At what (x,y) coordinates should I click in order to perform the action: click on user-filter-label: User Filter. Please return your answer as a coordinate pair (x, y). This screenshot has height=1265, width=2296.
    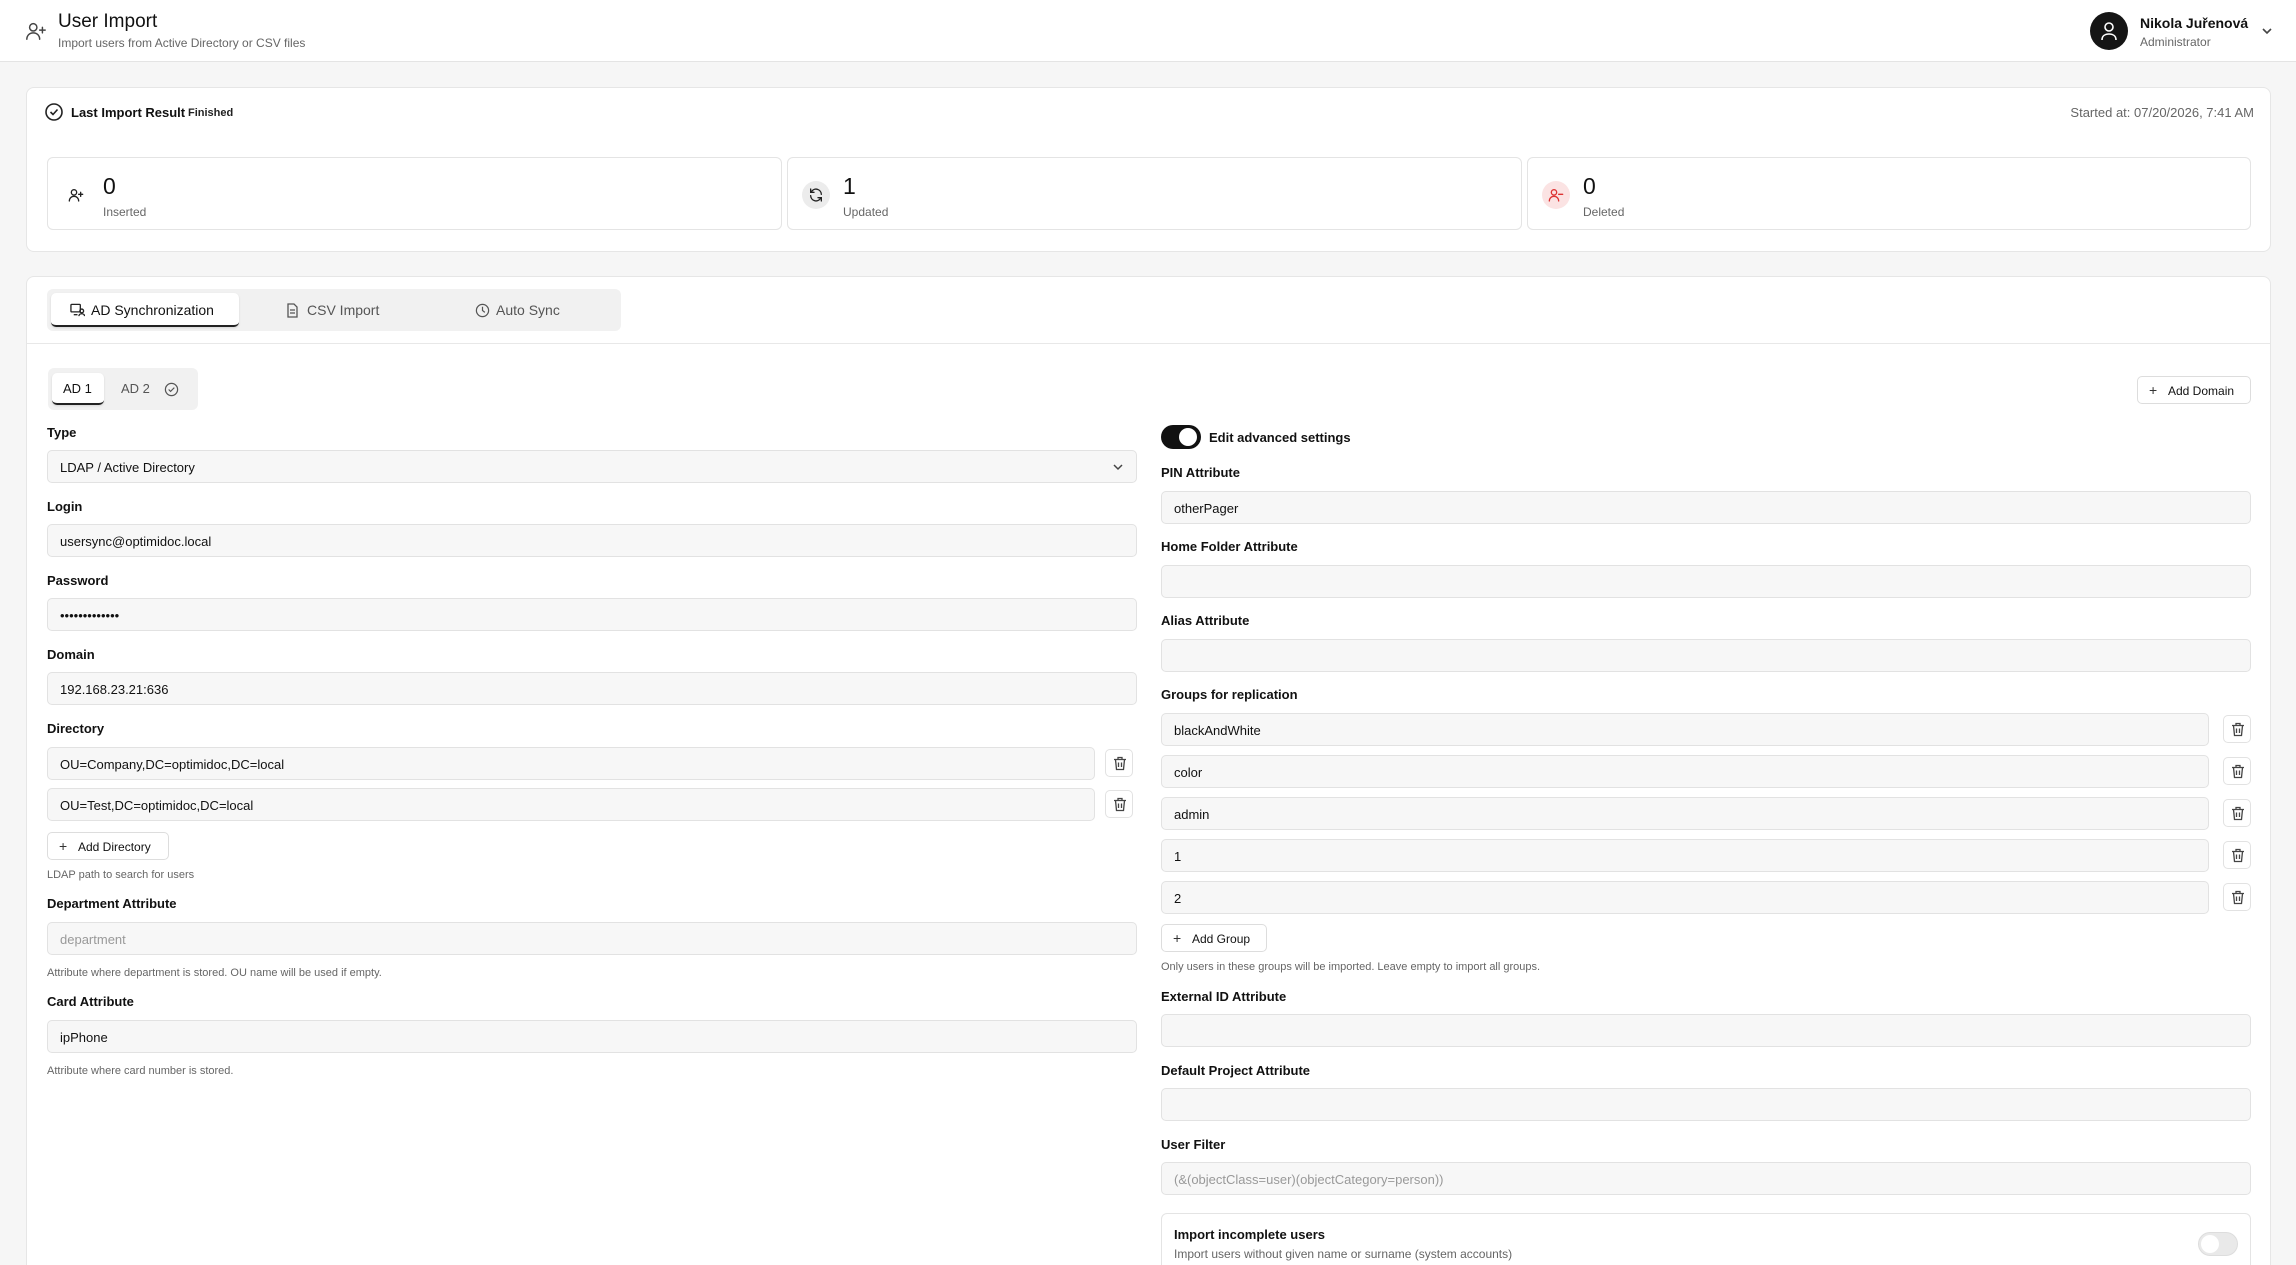
    Looking at the image, I should click on (1193, 1144).